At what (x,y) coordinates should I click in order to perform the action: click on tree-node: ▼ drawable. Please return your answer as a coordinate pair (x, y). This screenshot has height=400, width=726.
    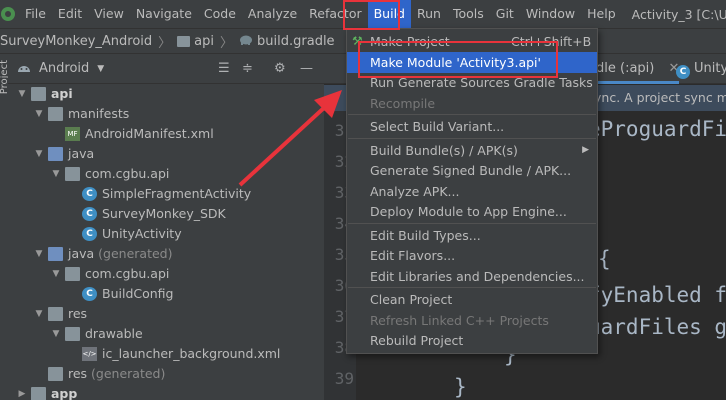
    Looking at the image, I should click on (166, 334).